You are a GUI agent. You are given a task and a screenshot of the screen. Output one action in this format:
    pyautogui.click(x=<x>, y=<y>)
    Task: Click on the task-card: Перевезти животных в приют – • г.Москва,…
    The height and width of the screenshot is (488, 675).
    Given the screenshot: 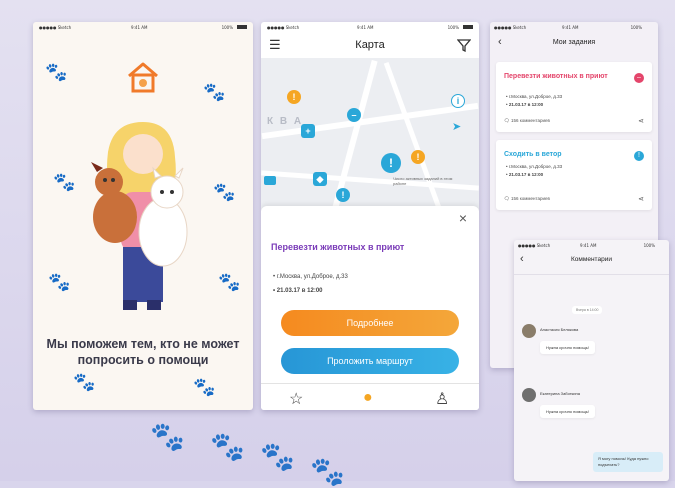 What is the action you would take?
    pyautogui.click(x=574, y=97)
    